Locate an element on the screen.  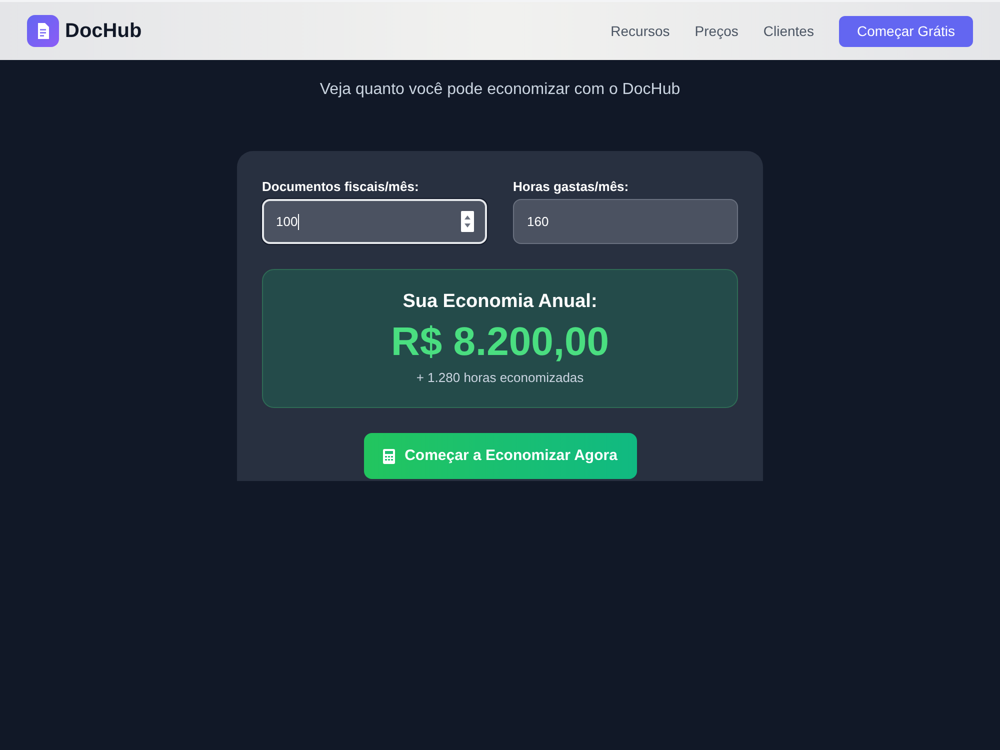
spinner-arrows-icon is located at coordinates (467, 221).